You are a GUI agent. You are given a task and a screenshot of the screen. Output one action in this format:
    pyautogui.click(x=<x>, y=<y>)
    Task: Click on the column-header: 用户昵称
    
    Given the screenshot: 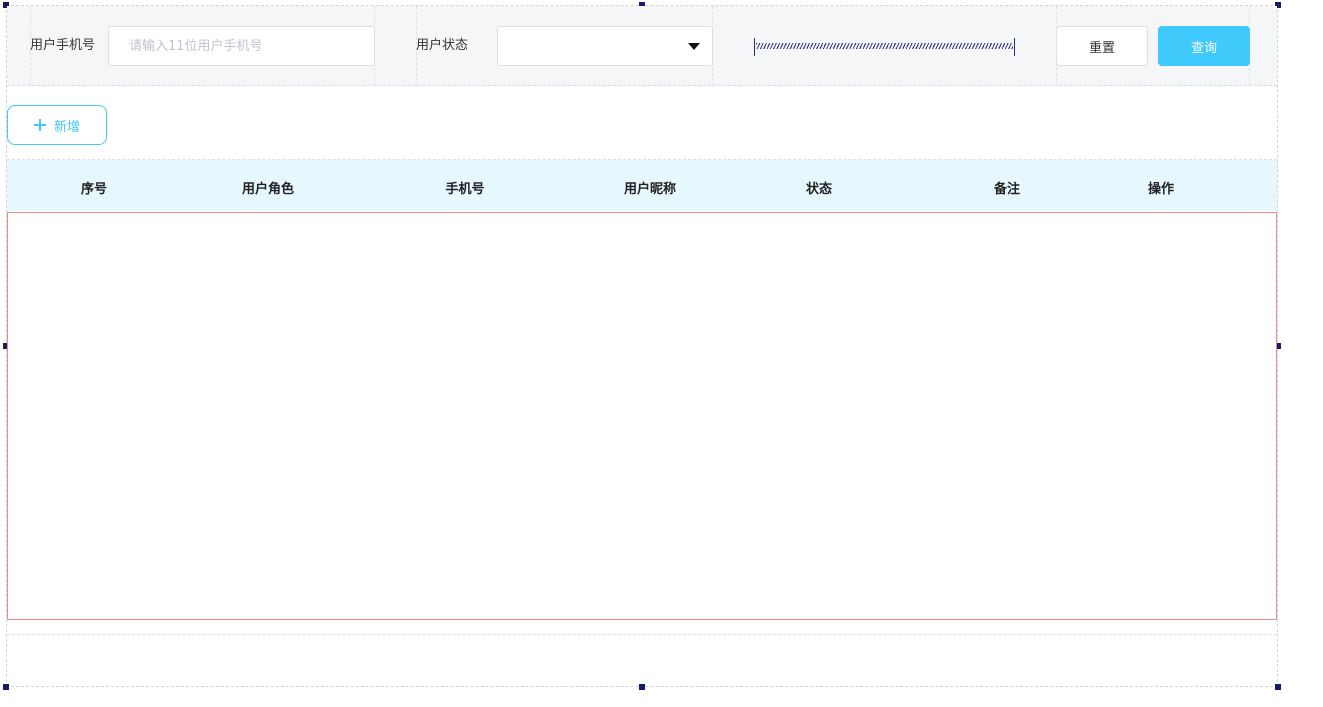 What is the action you would take?
    pyautogui.click(x=650, y=189)
    